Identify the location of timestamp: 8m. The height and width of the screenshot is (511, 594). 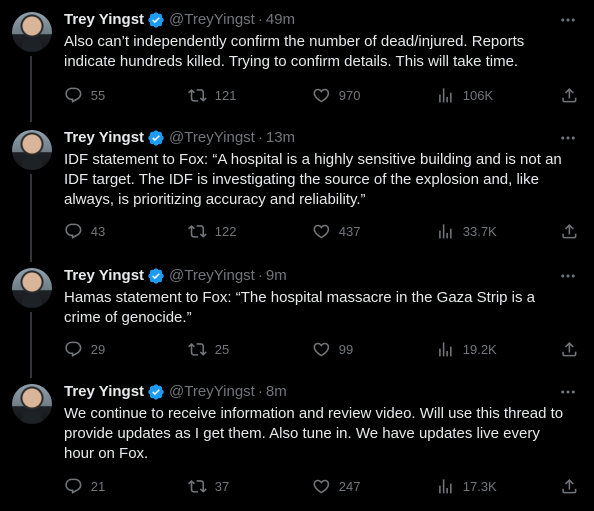
(276, 392).